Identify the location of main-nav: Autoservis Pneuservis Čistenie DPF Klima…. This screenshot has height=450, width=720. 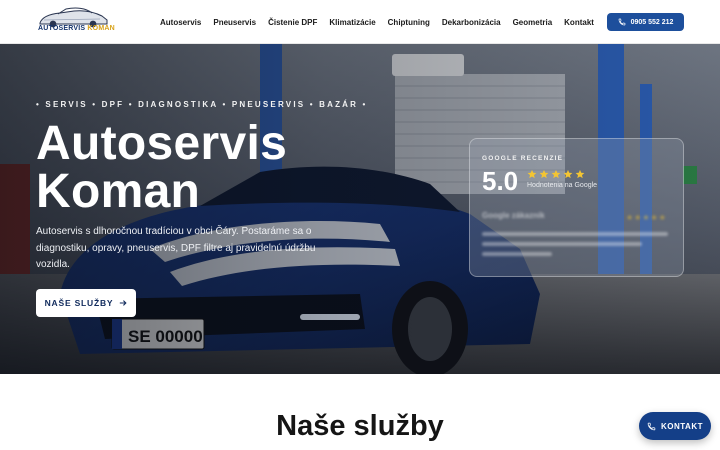
(377, 22).